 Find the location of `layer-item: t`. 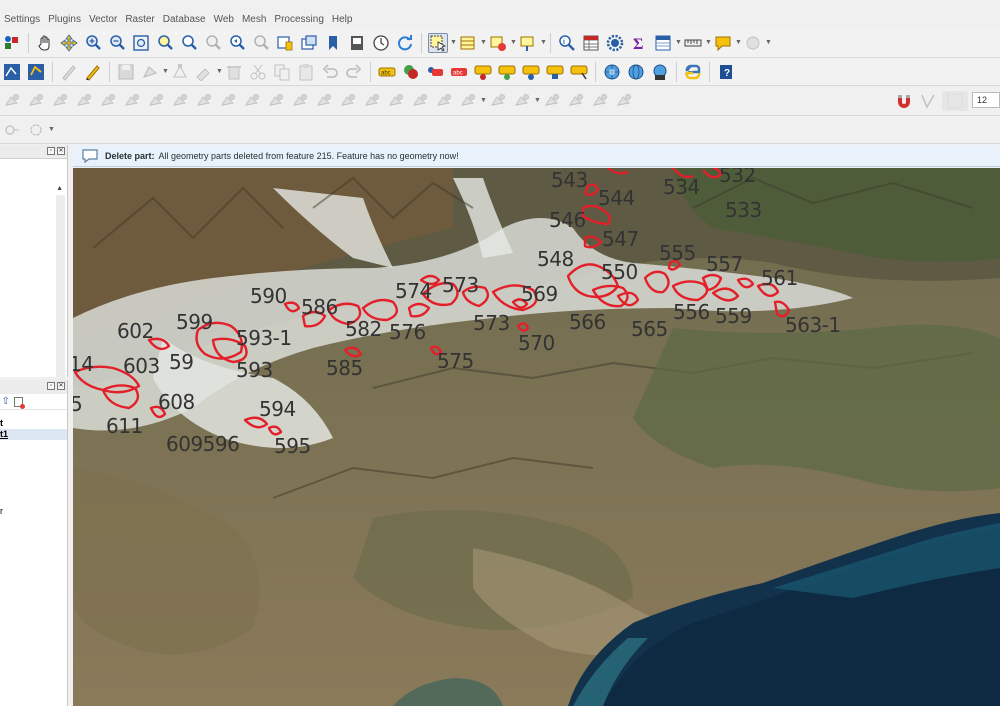

layer-item: t is located at coordinates (33, 423).